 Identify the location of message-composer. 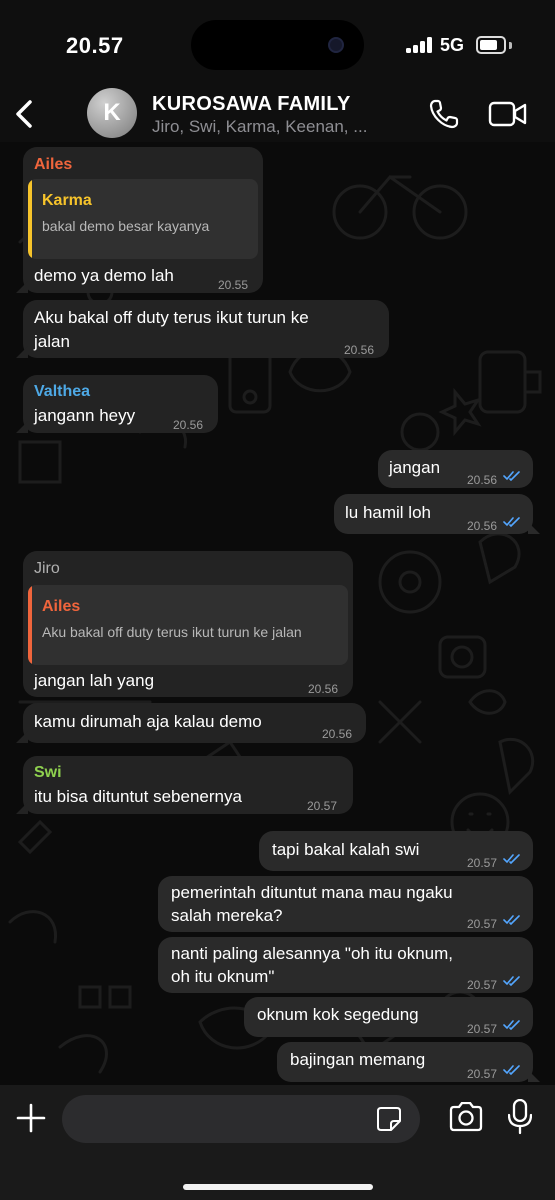
(277, 1142).